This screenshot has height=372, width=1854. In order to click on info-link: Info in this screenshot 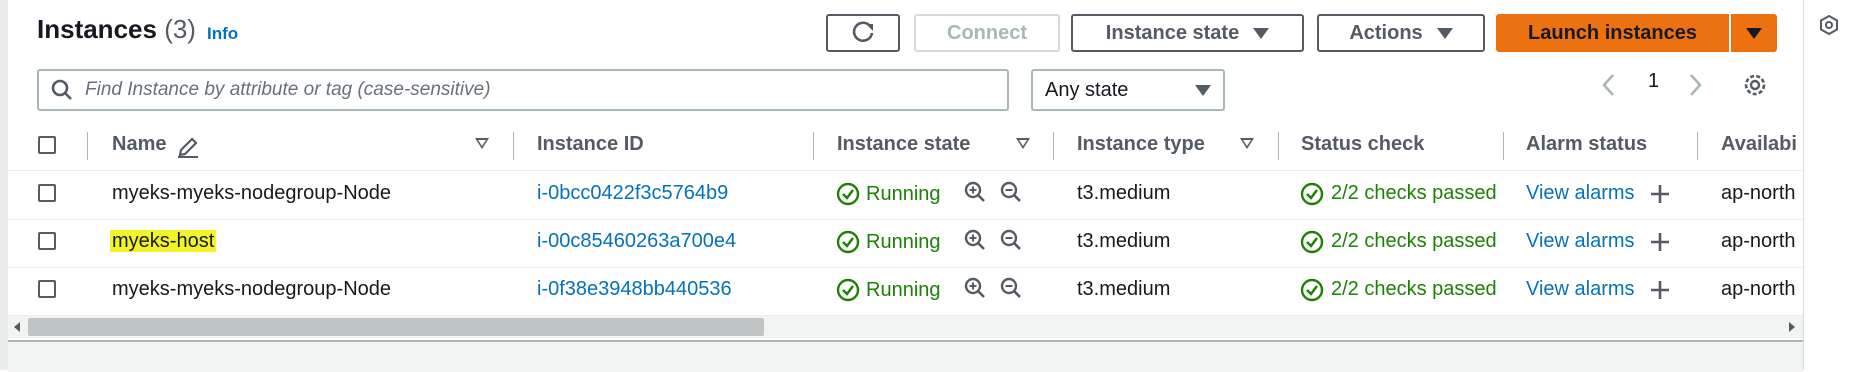, I will do `click(222, 34)`.